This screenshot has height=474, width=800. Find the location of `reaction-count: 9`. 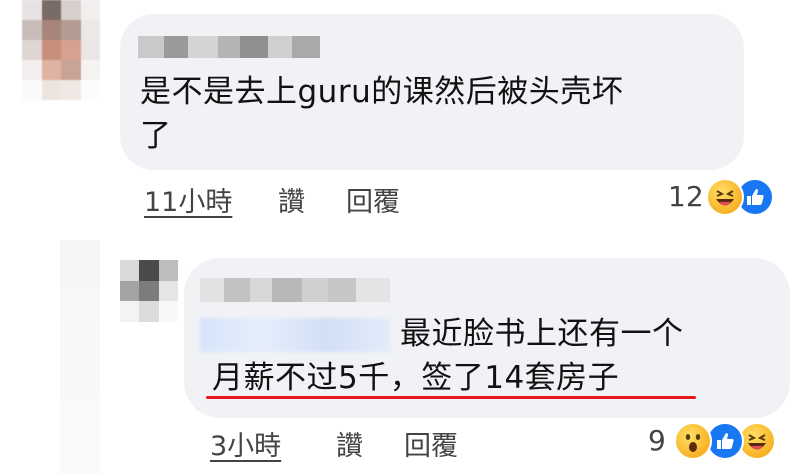

reaction-count: 9 is located at coordinates (657, 440).